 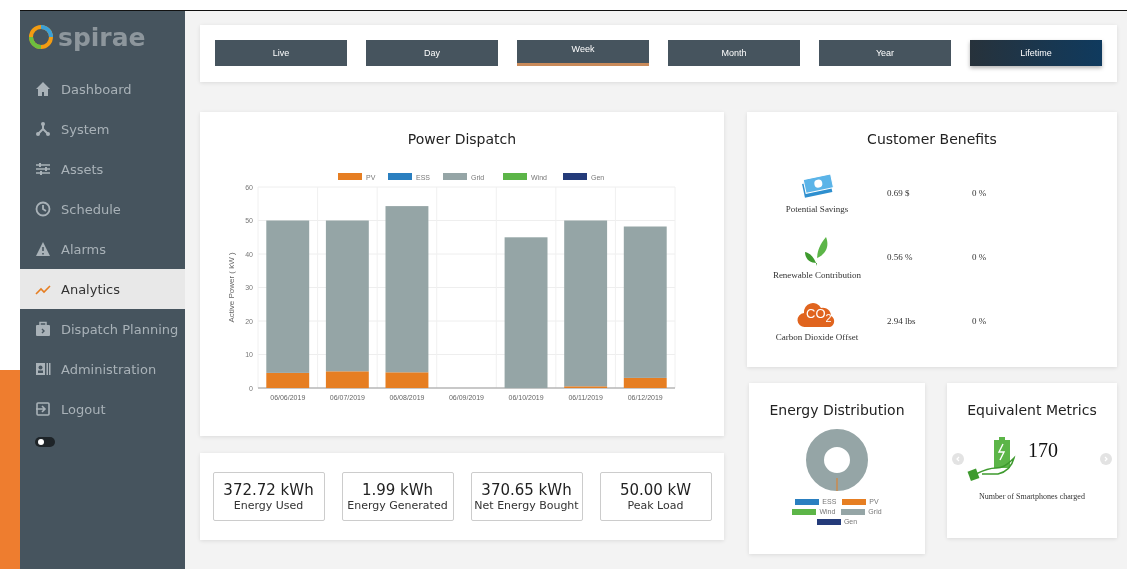 I want to click on axis-title: Active Power ( kW ), so click(x=231, y=287).